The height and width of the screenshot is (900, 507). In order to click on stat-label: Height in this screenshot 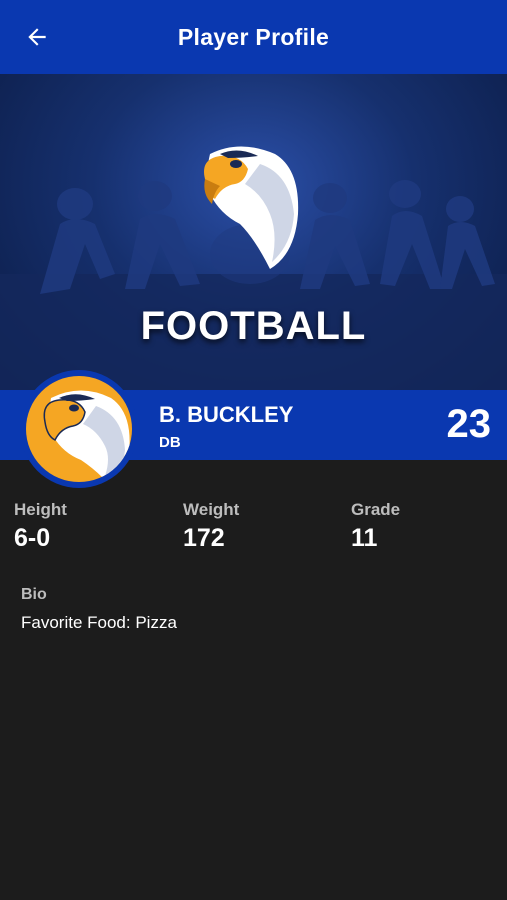, I will do `click(40, 509)`.